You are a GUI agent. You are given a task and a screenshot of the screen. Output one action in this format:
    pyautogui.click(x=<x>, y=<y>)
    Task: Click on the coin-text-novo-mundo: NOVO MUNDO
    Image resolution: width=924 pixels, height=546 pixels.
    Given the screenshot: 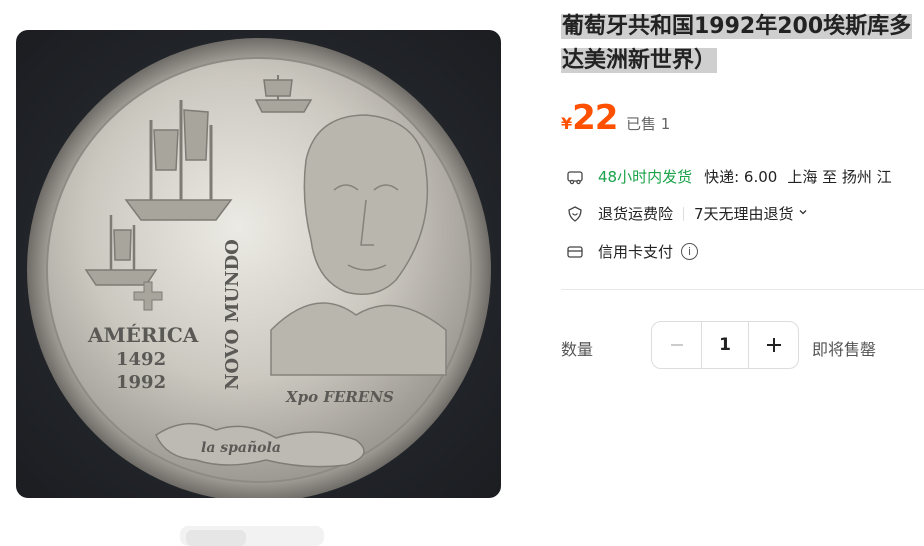 What is the action you would take?
    pyautogui.click(x=232, y=314)
    